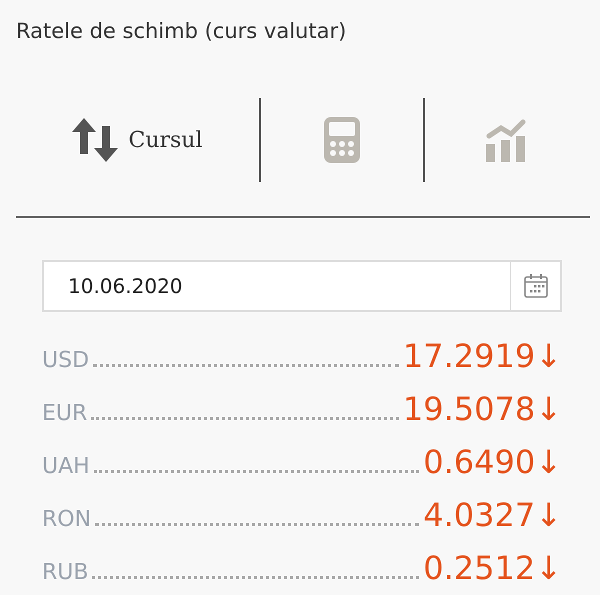 Image resolution: width=600 pixels, height=595 pixels. Describe the element at coordinates (479, 462) in the screenshot. I see `exchange-rate: 0.6490` at that location.